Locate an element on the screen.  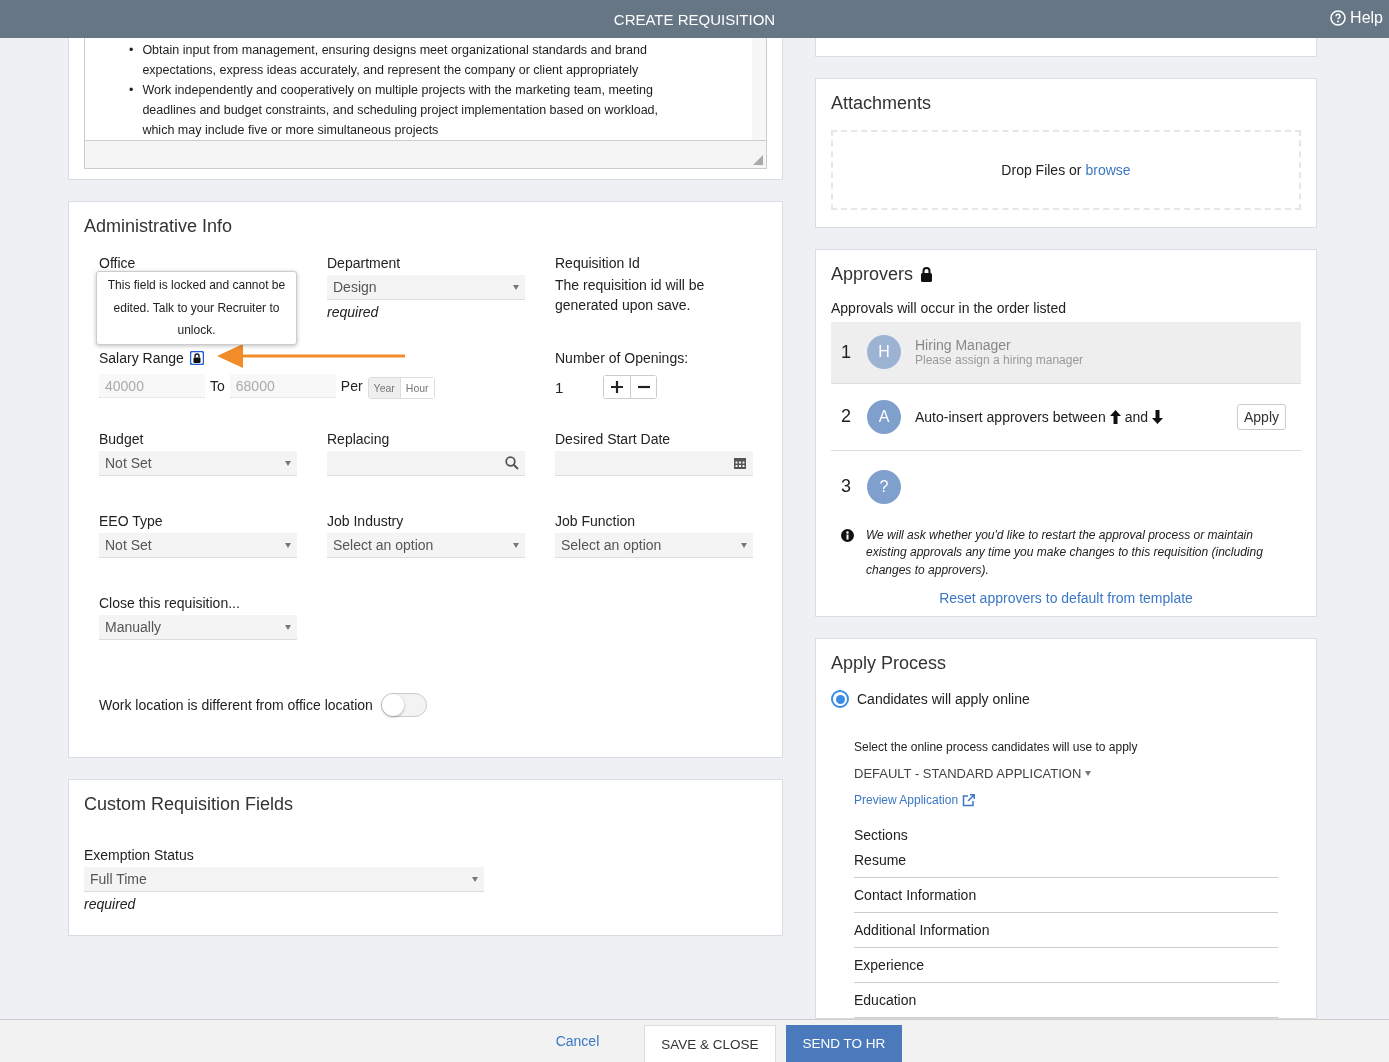
info-text: The requisition id will be generated upon save. is located at coordinates (630, 295).